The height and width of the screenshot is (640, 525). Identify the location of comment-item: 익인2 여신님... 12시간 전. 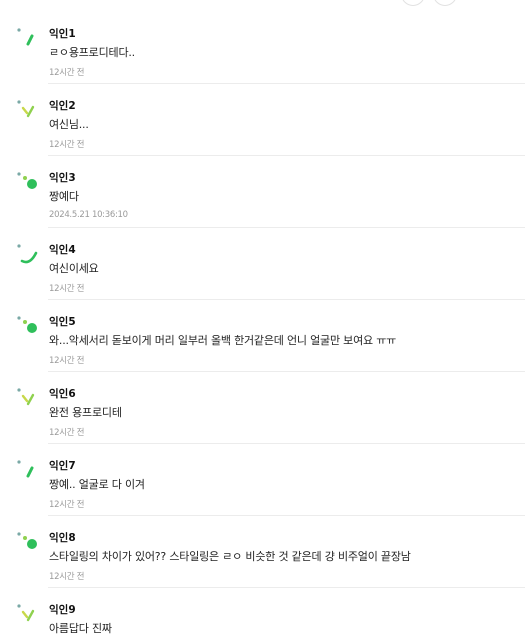
(262, 120).